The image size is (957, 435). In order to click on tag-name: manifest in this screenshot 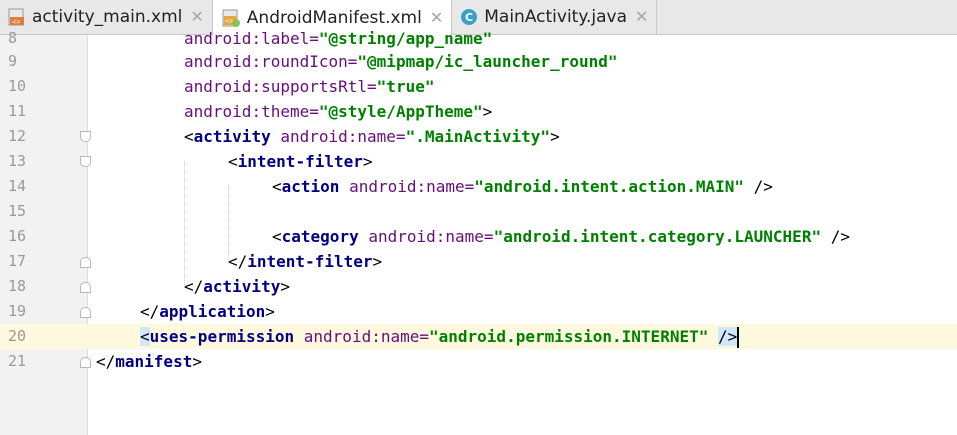, I will do `click(154, 361)`.